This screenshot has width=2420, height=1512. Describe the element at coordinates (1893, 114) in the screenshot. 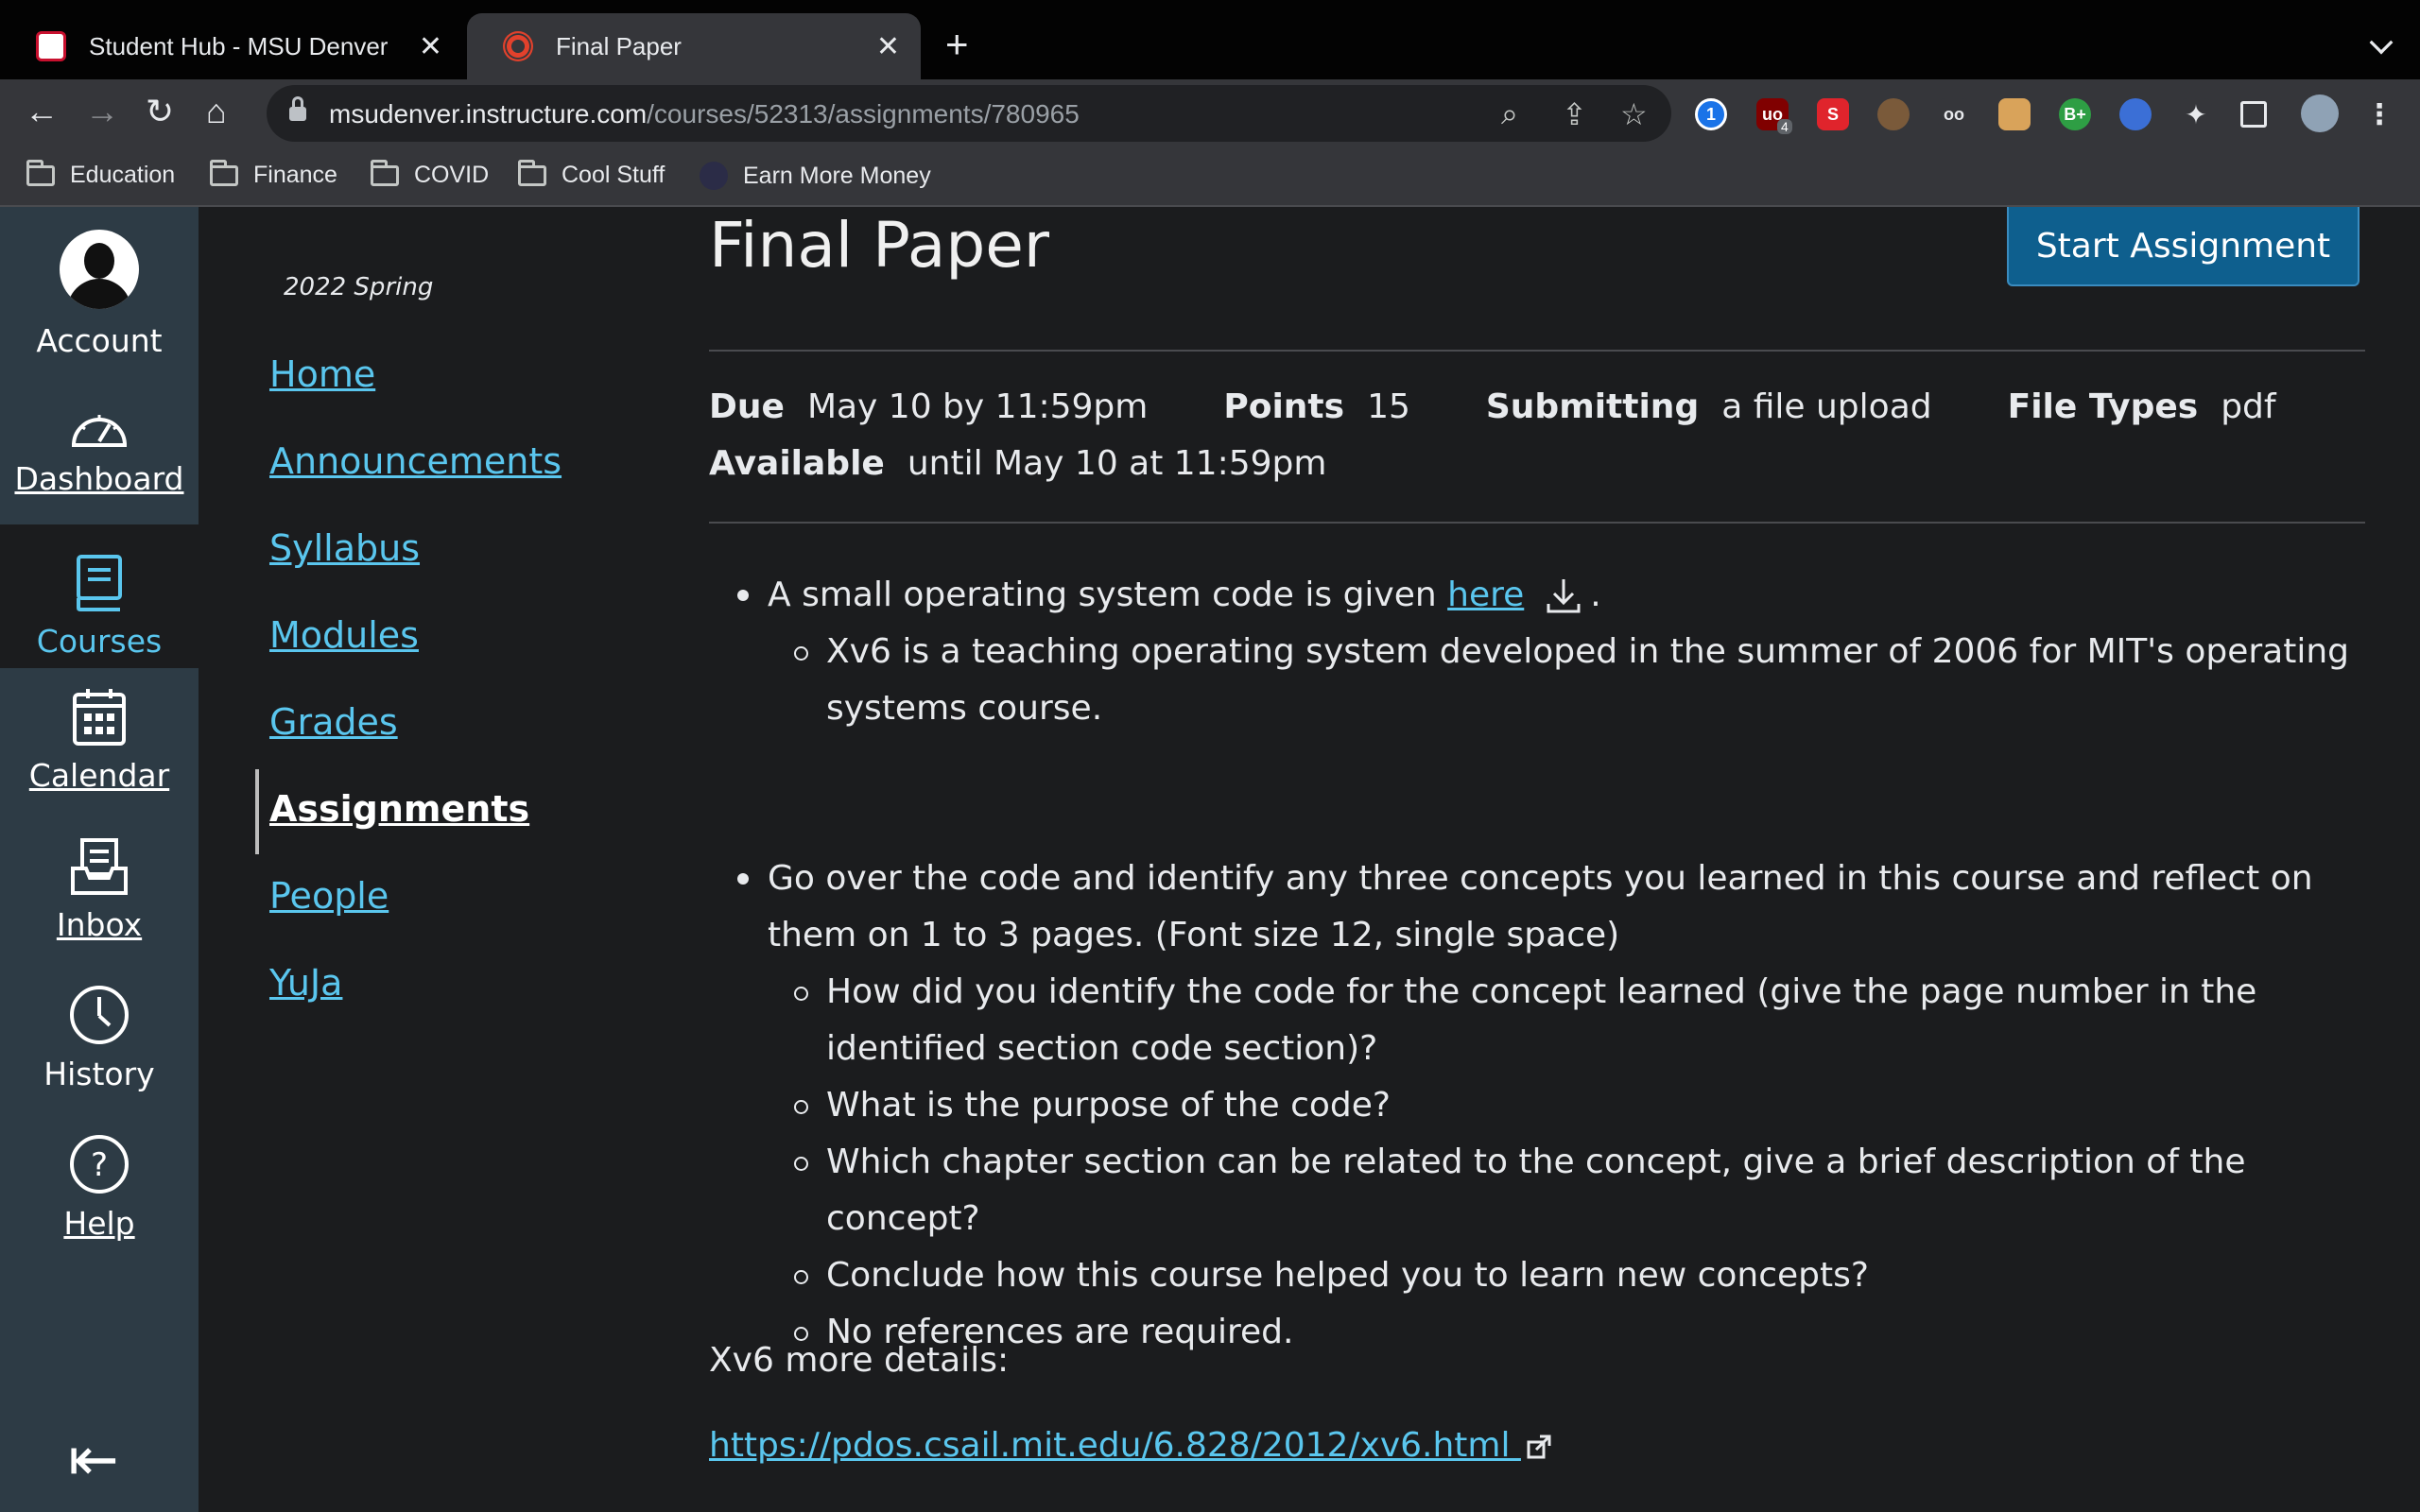

I see `cookie-extension-icon` at that location.